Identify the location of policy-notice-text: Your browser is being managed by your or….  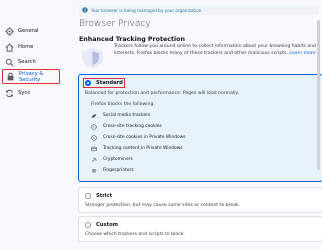
(147, 10).